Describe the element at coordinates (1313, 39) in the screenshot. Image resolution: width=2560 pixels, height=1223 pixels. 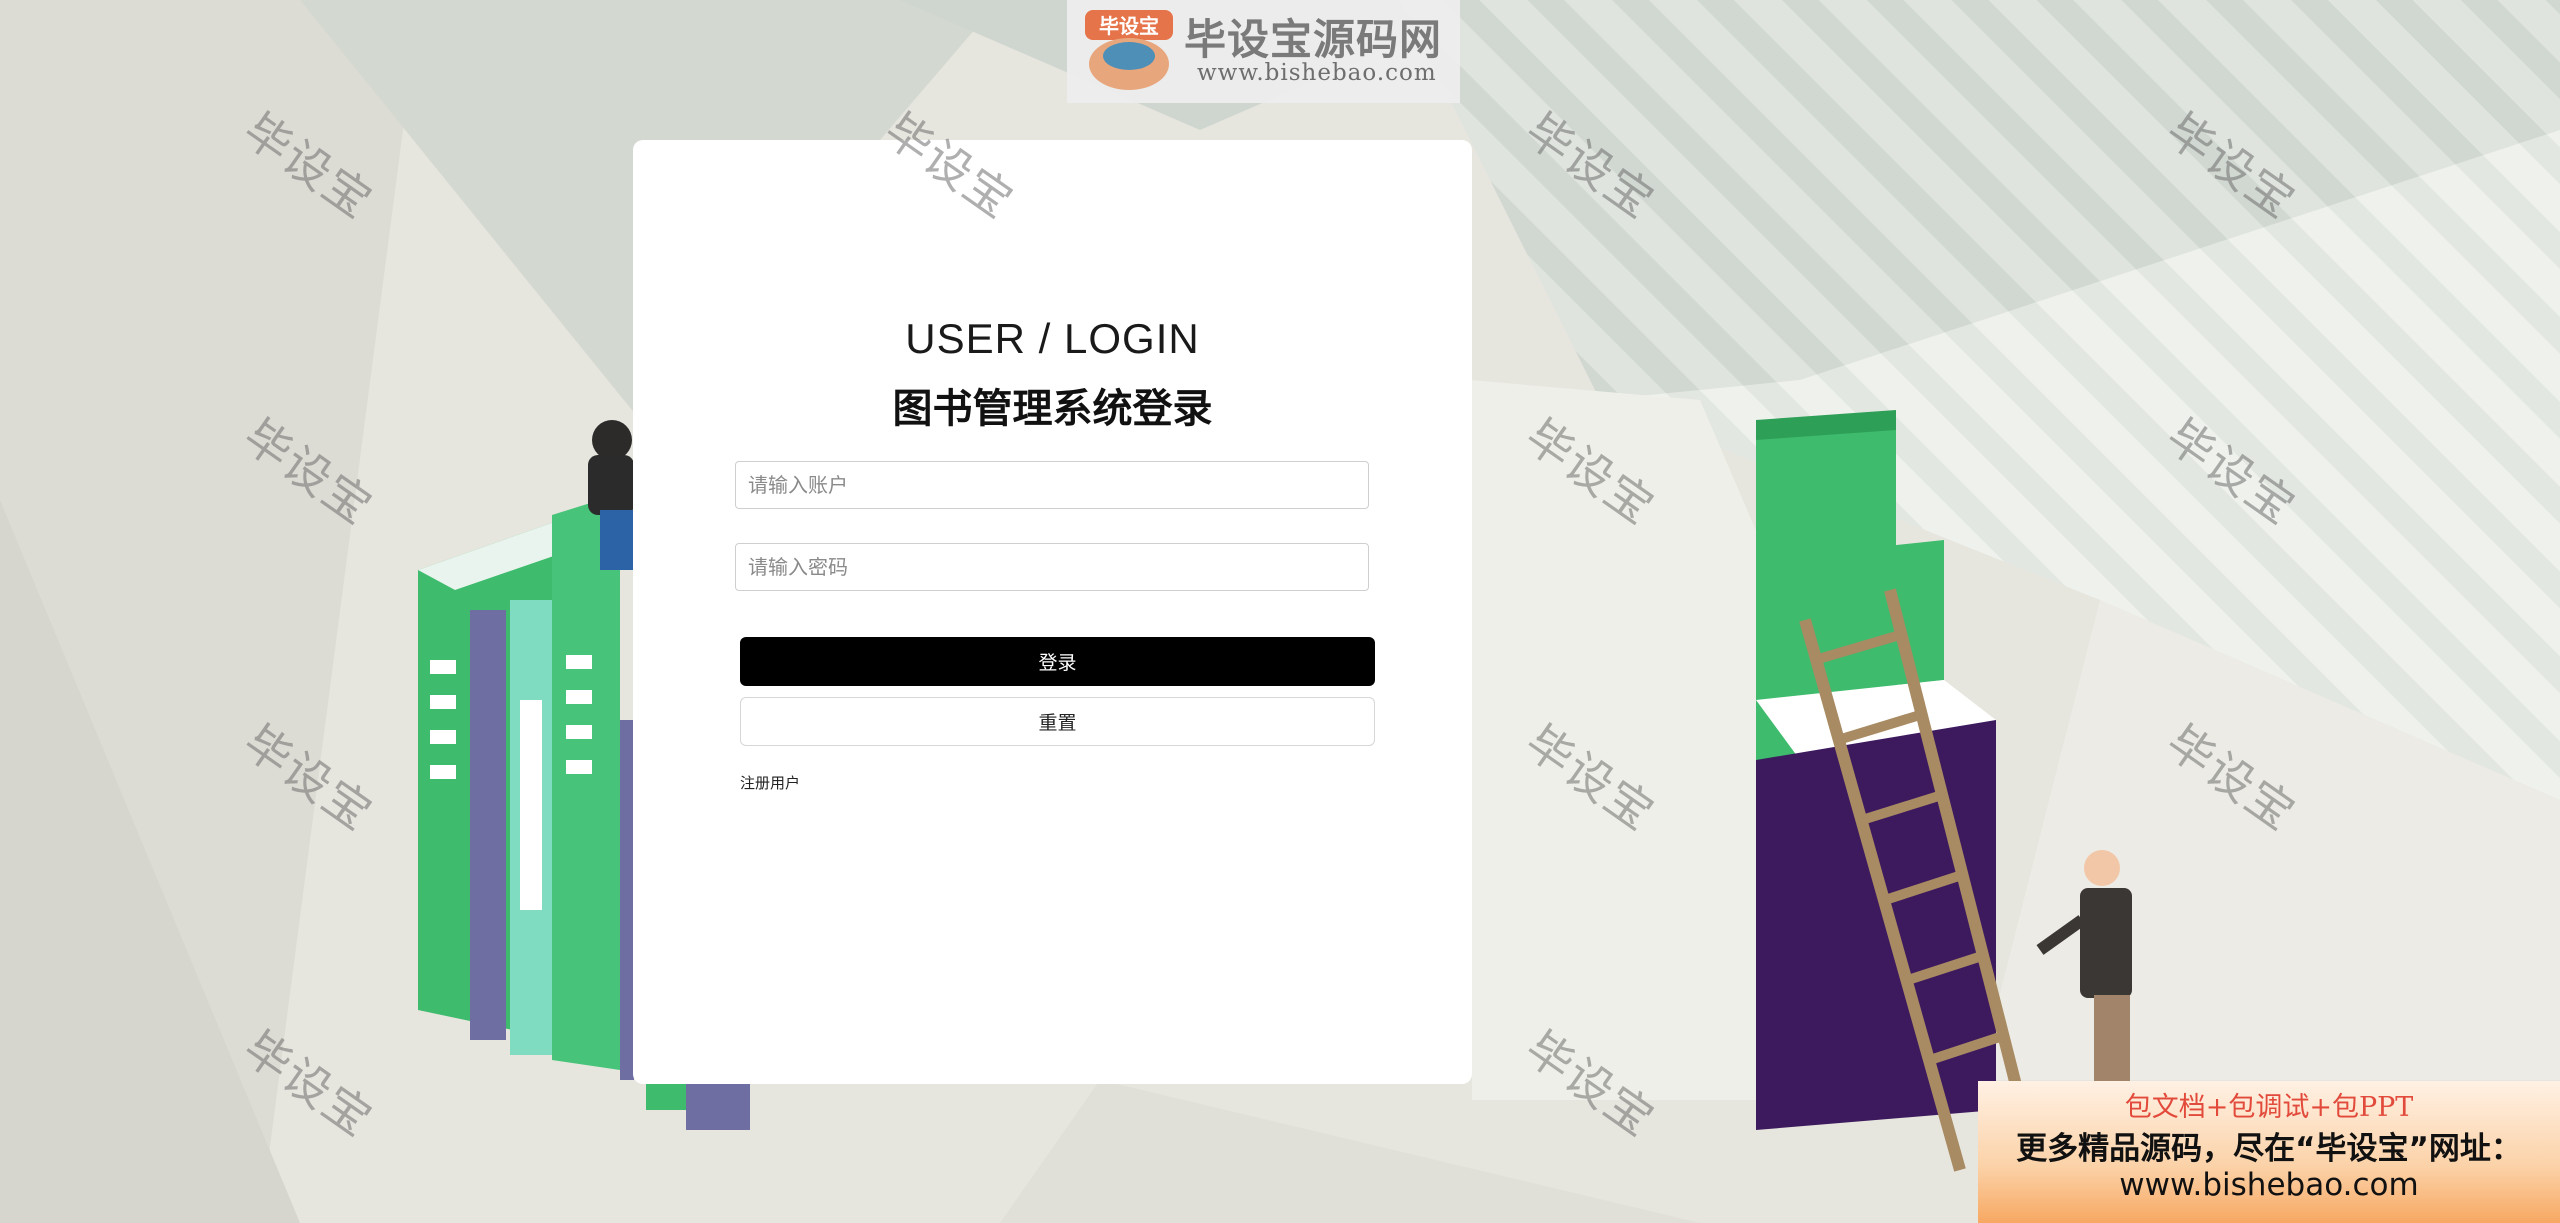
I see `logo-title: 毕设宝源码网` at that location.